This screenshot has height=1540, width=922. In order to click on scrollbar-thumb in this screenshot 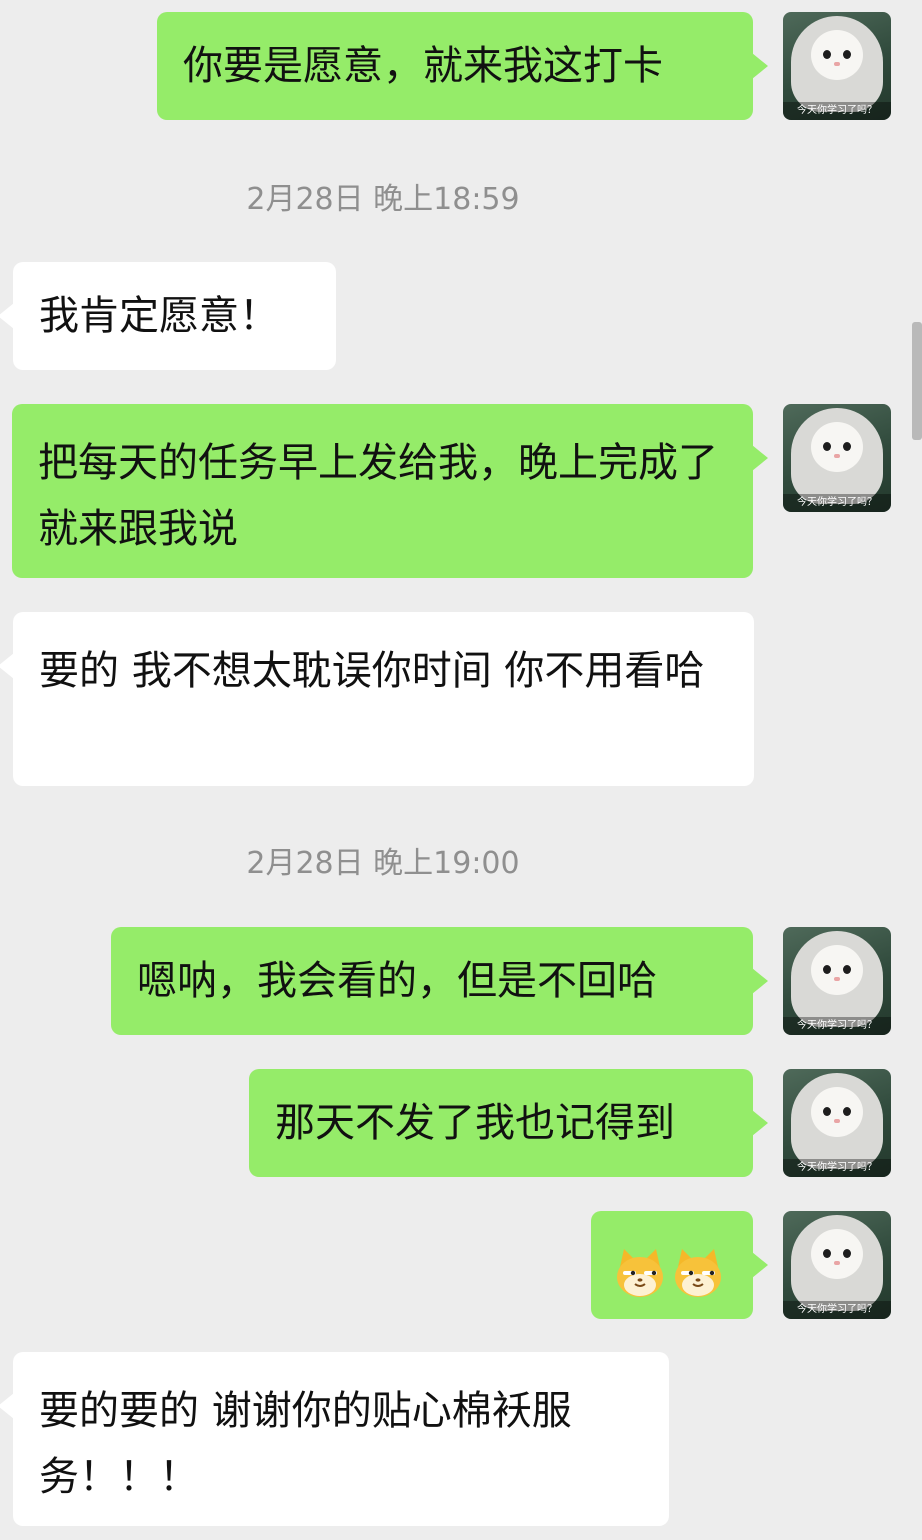, I will do `click(917, 381)`.